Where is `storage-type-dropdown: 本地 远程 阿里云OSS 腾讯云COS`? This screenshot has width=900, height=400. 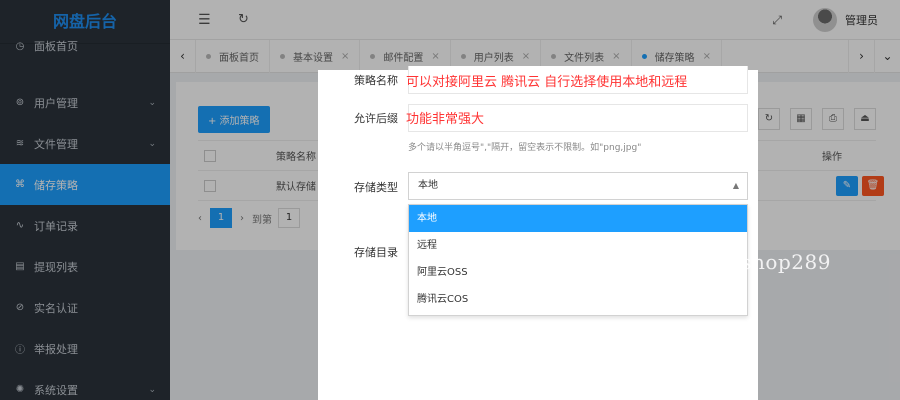
storage-type-dropdown: 本地 远程 阿里云OSS 腾讯云COS is located at coordinates (578, 260).